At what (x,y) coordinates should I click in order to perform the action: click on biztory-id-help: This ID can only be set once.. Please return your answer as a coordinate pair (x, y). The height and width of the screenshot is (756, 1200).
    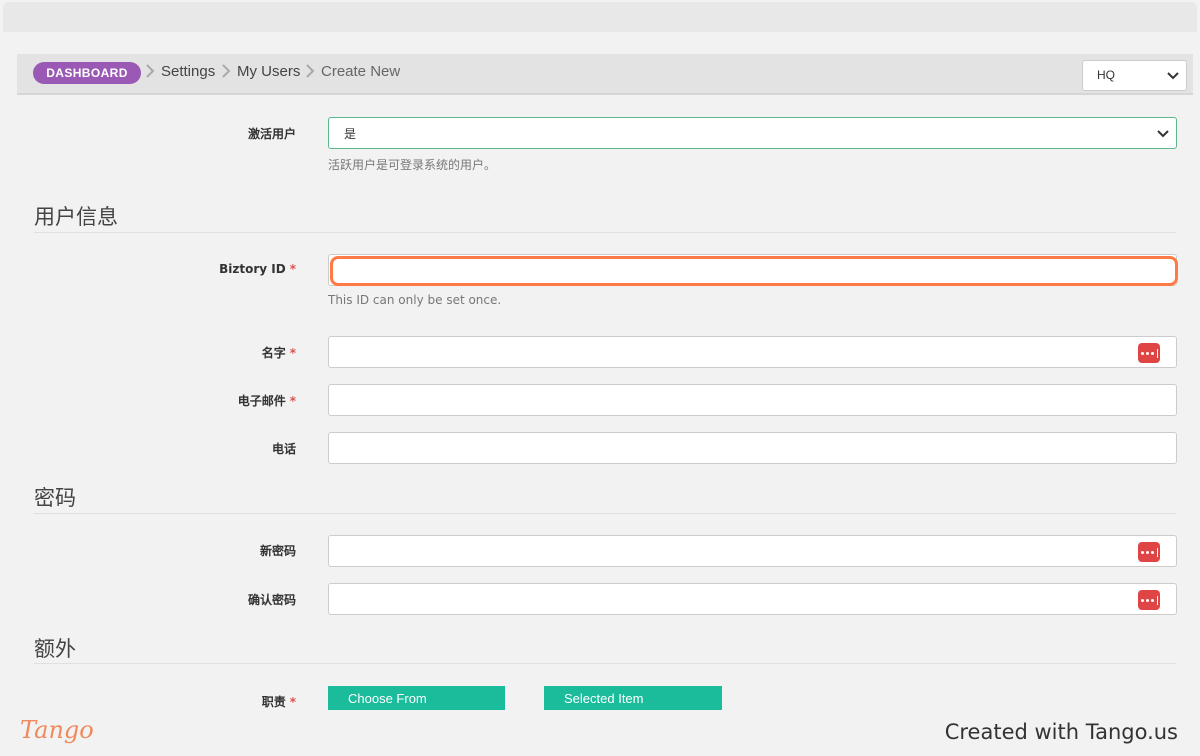
    Looking at the image, I should click on (415, 300).